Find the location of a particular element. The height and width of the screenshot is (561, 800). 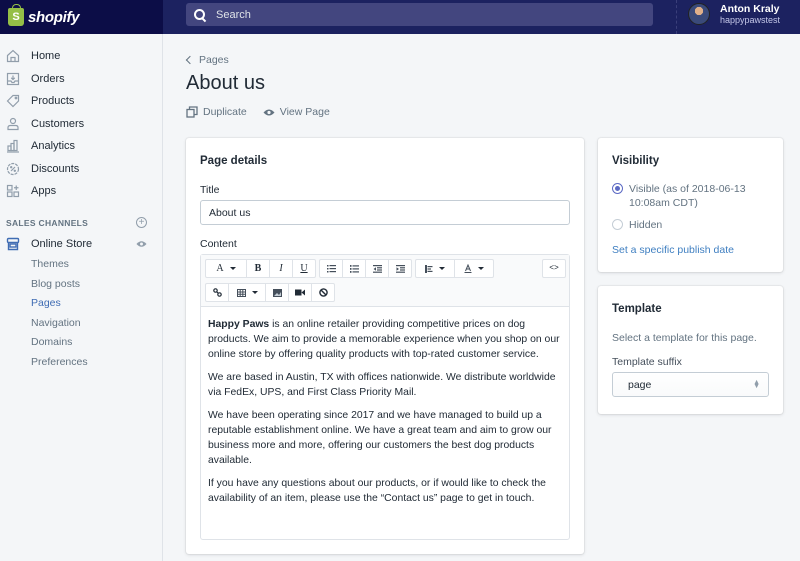

sidebar-item-online-store: Online Store is located at coordinates (81, 244).